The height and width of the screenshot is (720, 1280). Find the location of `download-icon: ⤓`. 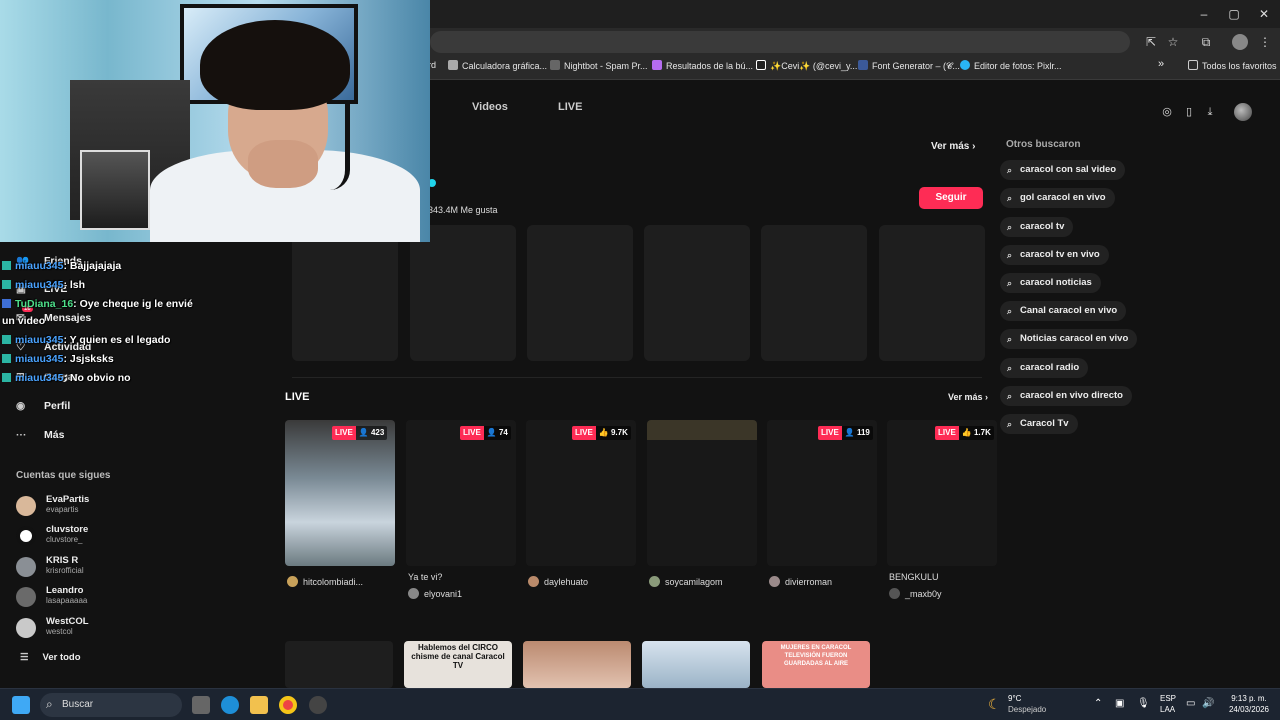

download-icon: ⤓ is located at coordinates (1210, 112).